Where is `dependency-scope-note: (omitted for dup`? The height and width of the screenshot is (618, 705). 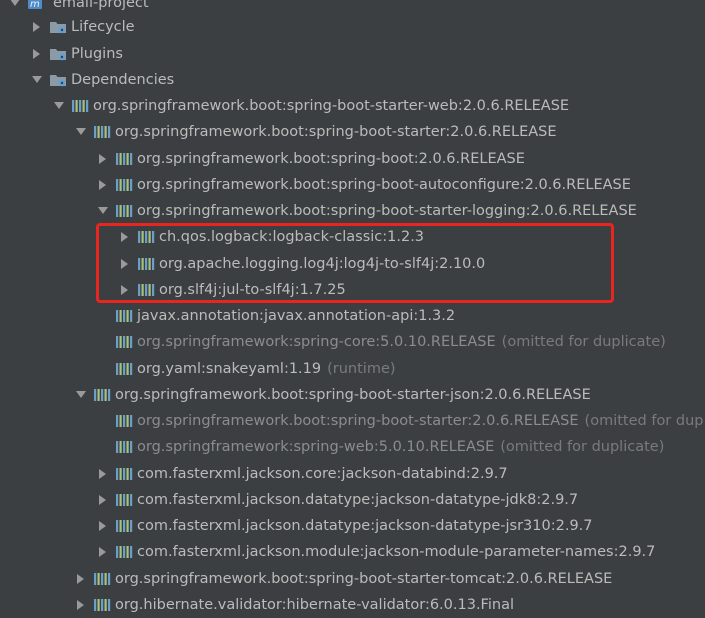
dependency-scope-note: (omitted for dup is located at coordinates (644, 421).